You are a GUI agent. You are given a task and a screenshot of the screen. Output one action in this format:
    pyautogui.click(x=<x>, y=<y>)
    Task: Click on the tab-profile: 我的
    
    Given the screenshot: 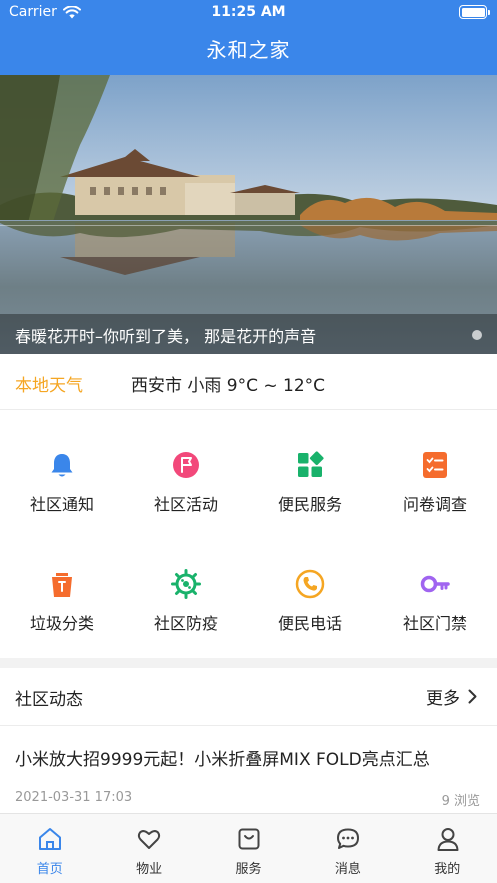 What is the action you would take?
    pyautogui.click(x=447, y=848)
    